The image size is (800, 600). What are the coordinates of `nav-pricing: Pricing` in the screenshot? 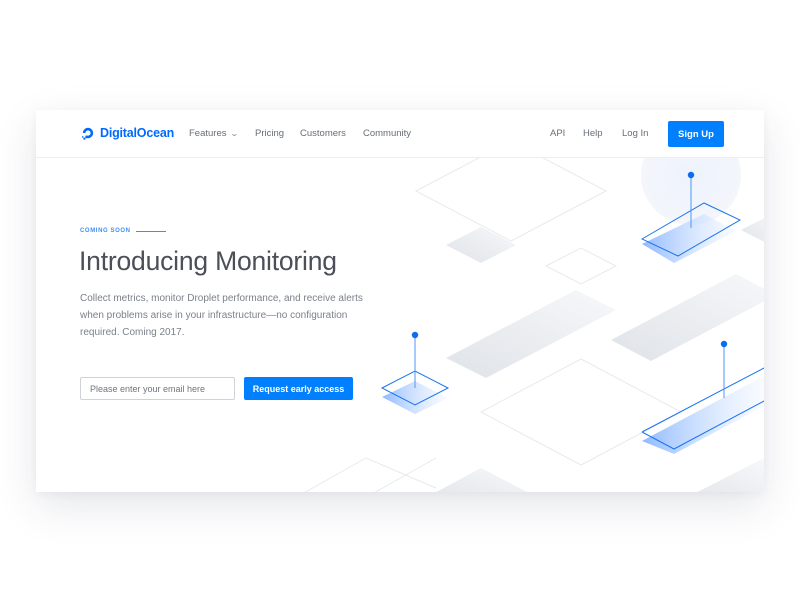 It's located at (269, 133).